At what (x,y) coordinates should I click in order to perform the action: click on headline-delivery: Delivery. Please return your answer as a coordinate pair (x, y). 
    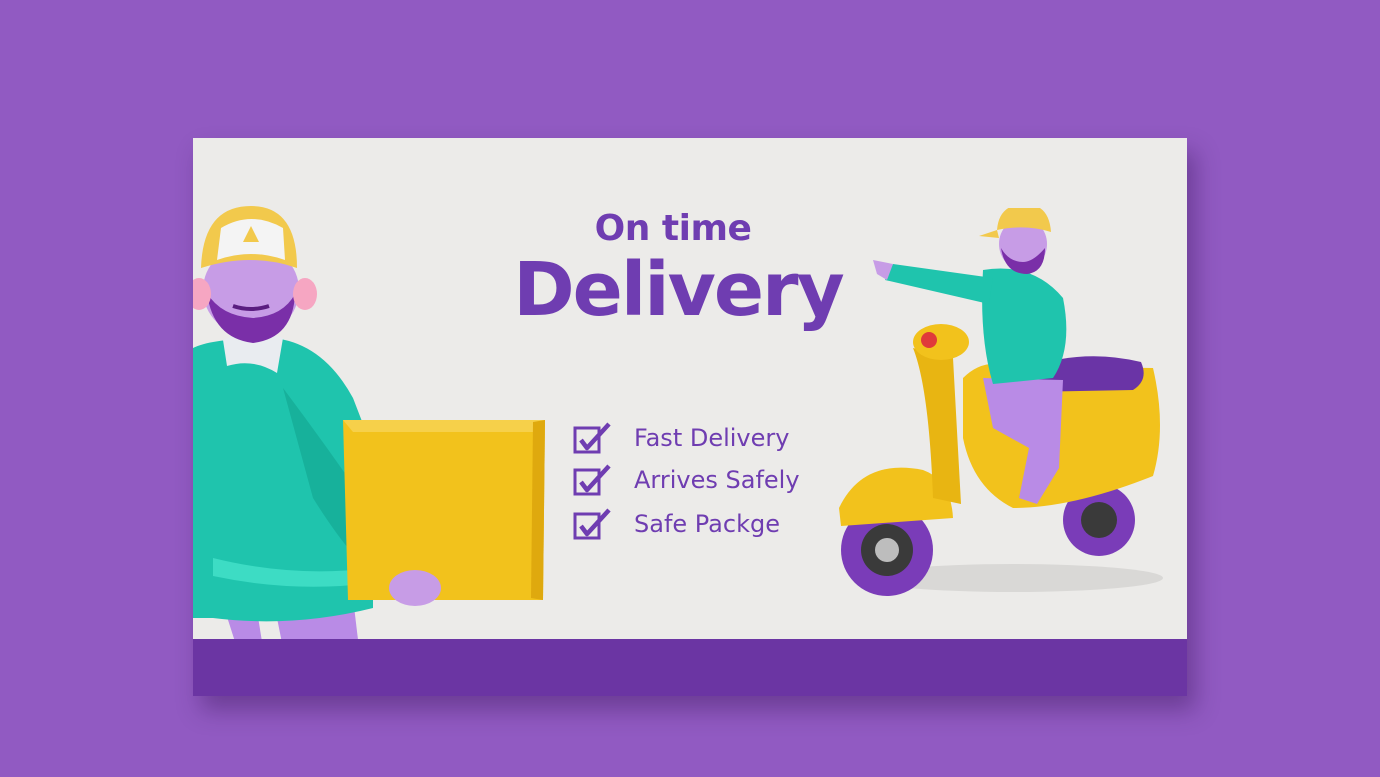
    Looking at the image, I should click on (679, 290).